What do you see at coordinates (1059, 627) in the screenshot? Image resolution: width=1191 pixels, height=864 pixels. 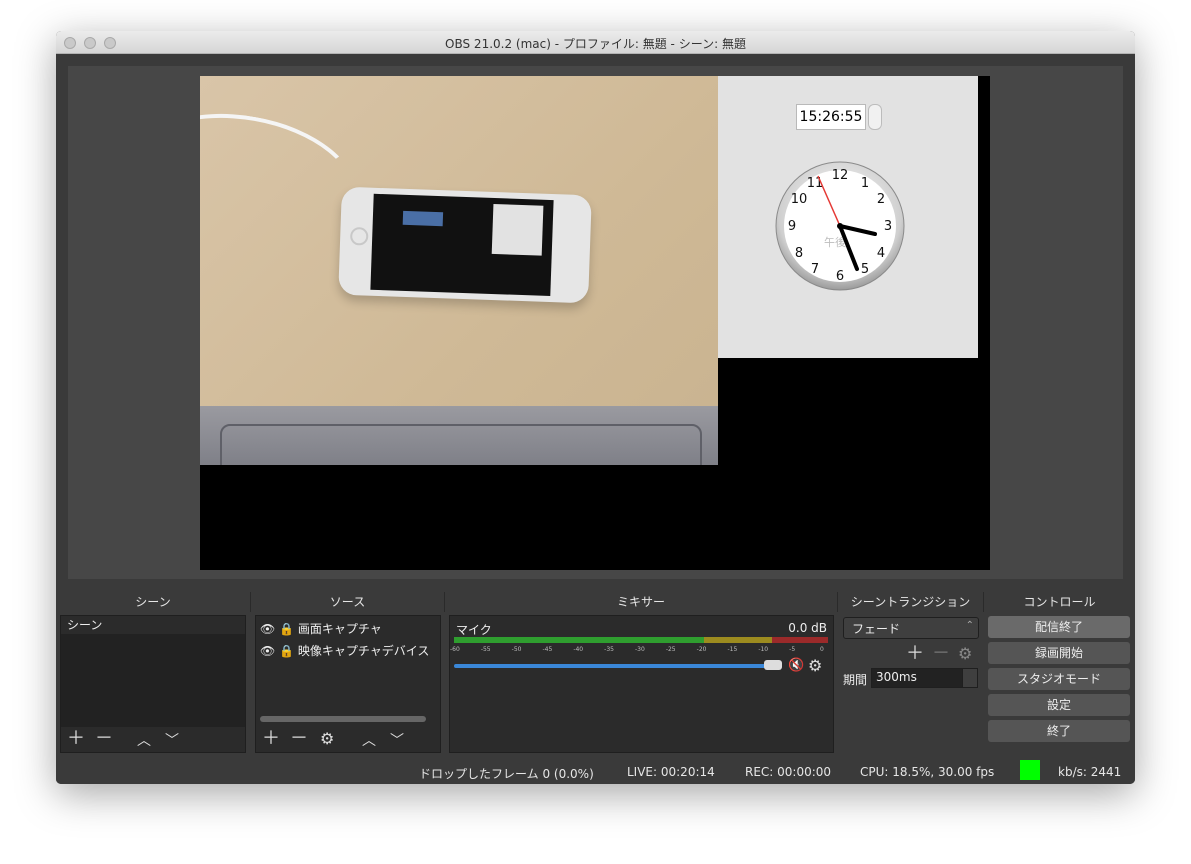 I see `stop-streaming-button: 配信終了` at bounding box center [1059, 627].